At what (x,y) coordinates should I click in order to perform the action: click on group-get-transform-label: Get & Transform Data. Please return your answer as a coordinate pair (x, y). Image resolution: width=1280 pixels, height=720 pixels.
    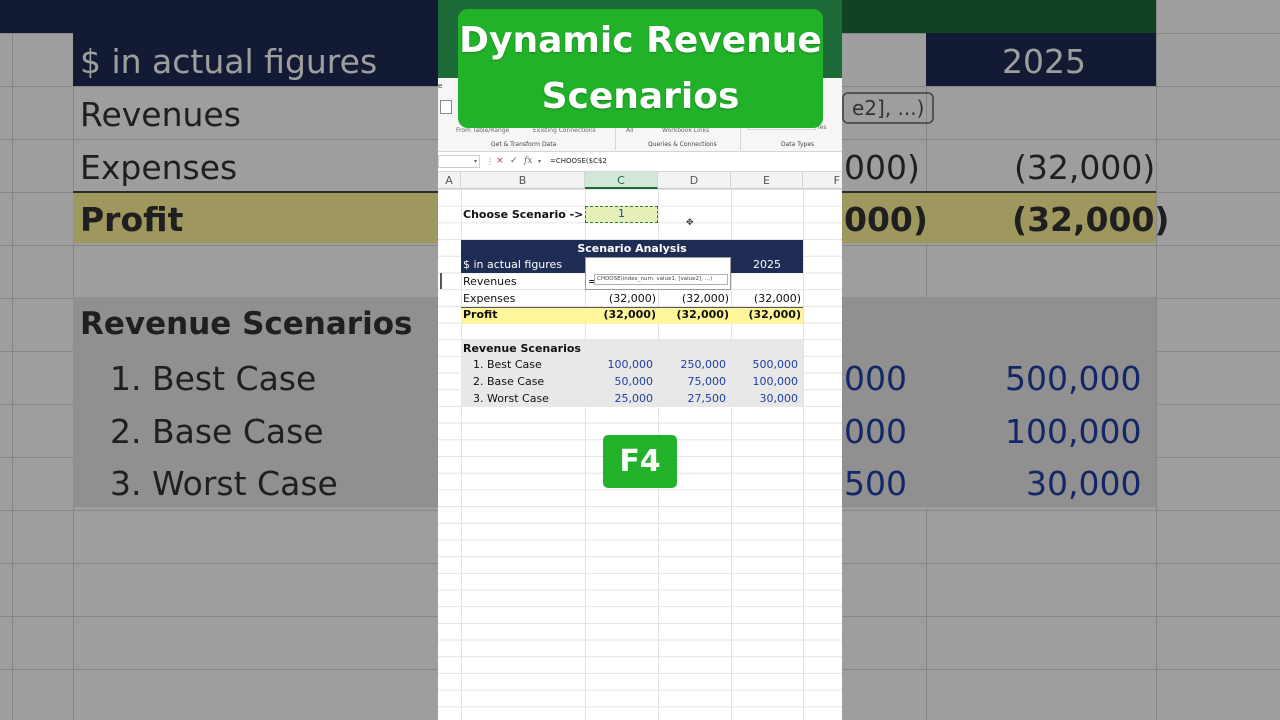
    Looking at the image, I should click on (524, 144).